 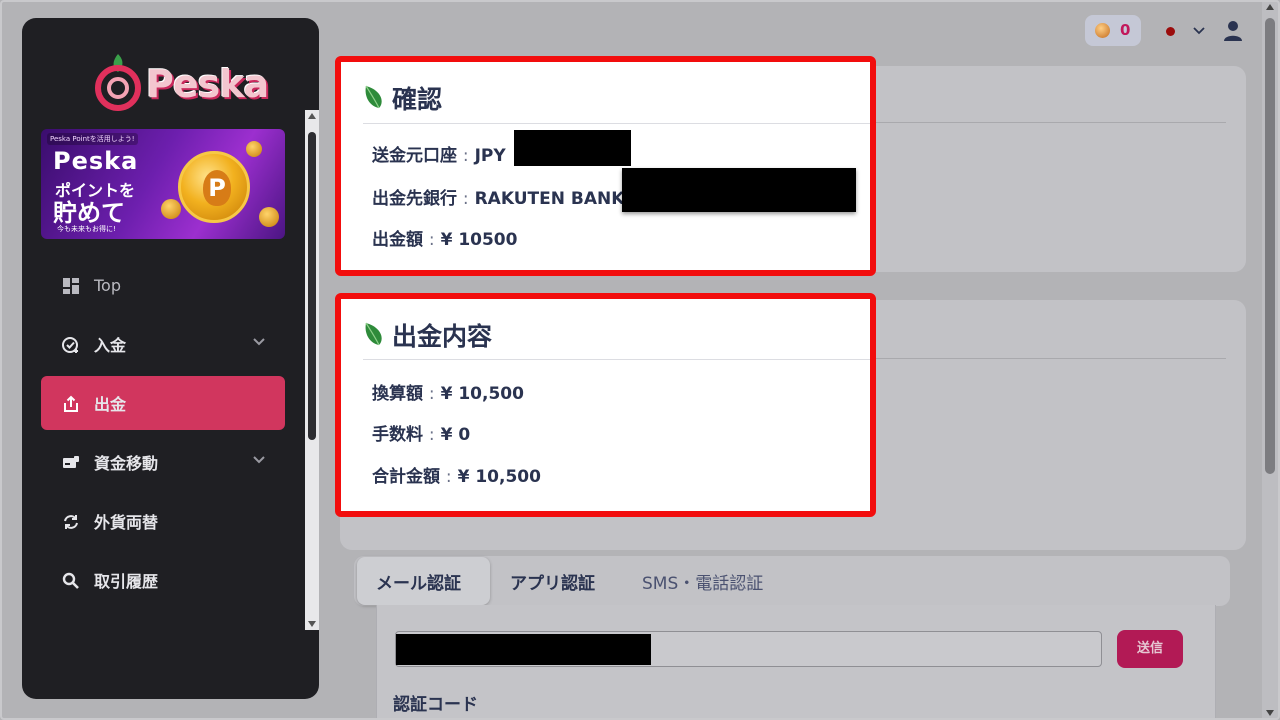 What do you see at coordinates (70, 345) in the screenshot?
I see `deposit-icon` at bounding box center [70, 345].